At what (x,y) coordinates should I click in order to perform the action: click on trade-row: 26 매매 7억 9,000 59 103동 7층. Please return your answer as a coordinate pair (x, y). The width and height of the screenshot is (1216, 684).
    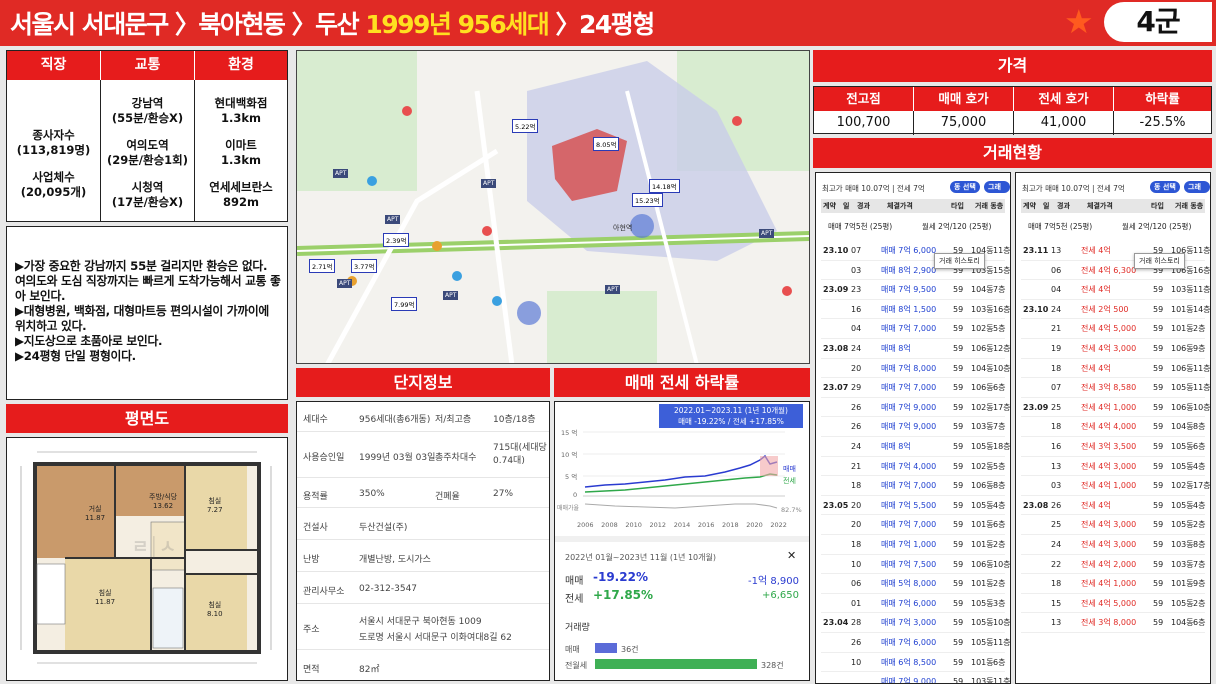
    Looking at the image, I should click on (913, 427).